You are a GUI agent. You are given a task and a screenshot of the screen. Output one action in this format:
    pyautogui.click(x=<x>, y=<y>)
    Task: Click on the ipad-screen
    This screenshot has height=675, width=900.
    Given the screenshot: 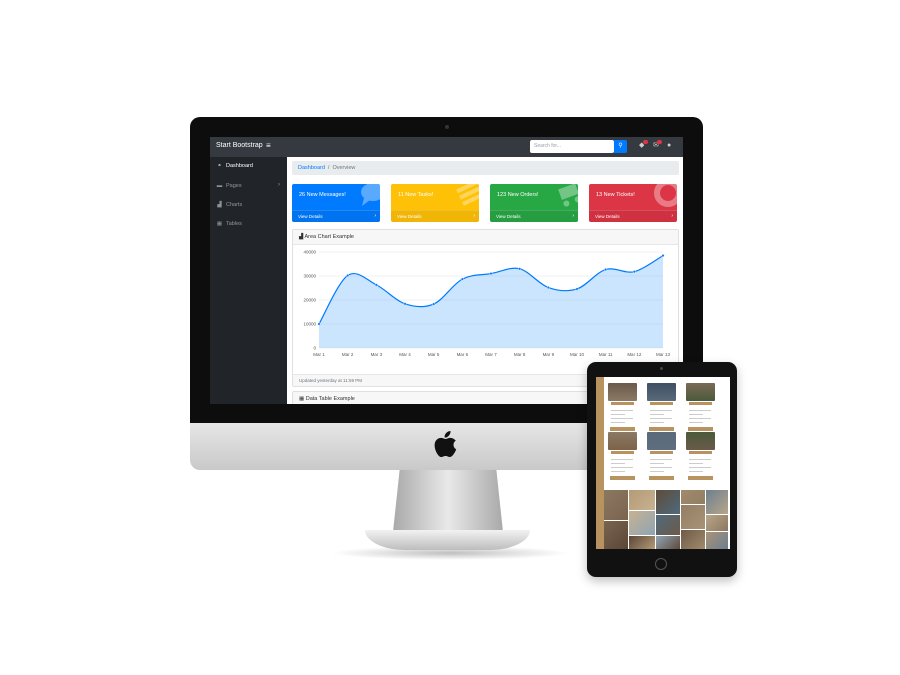 What is the action you would take?
    pyautogui.click(x=663, y=463)
    